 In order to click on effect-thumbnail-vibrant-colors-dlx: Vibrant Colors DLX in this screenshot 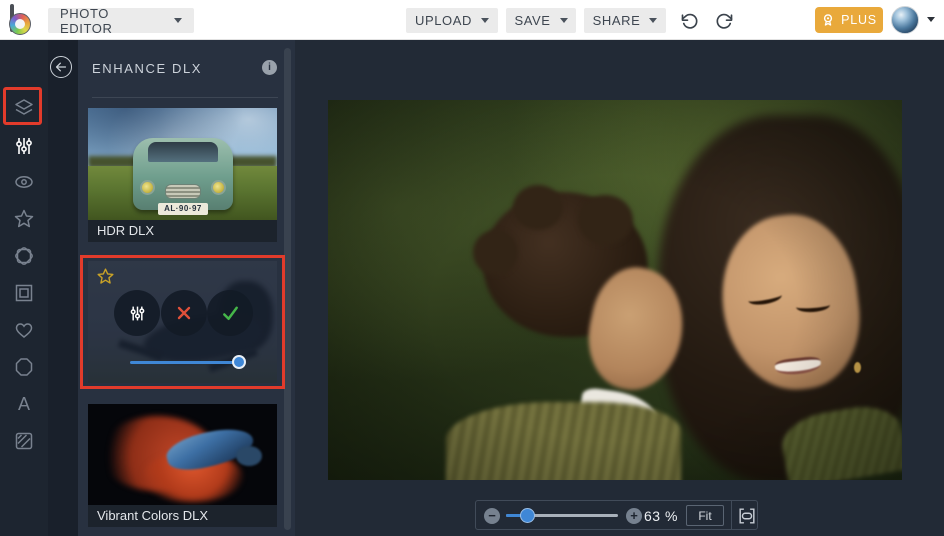, I will do `click(182, 465)`.